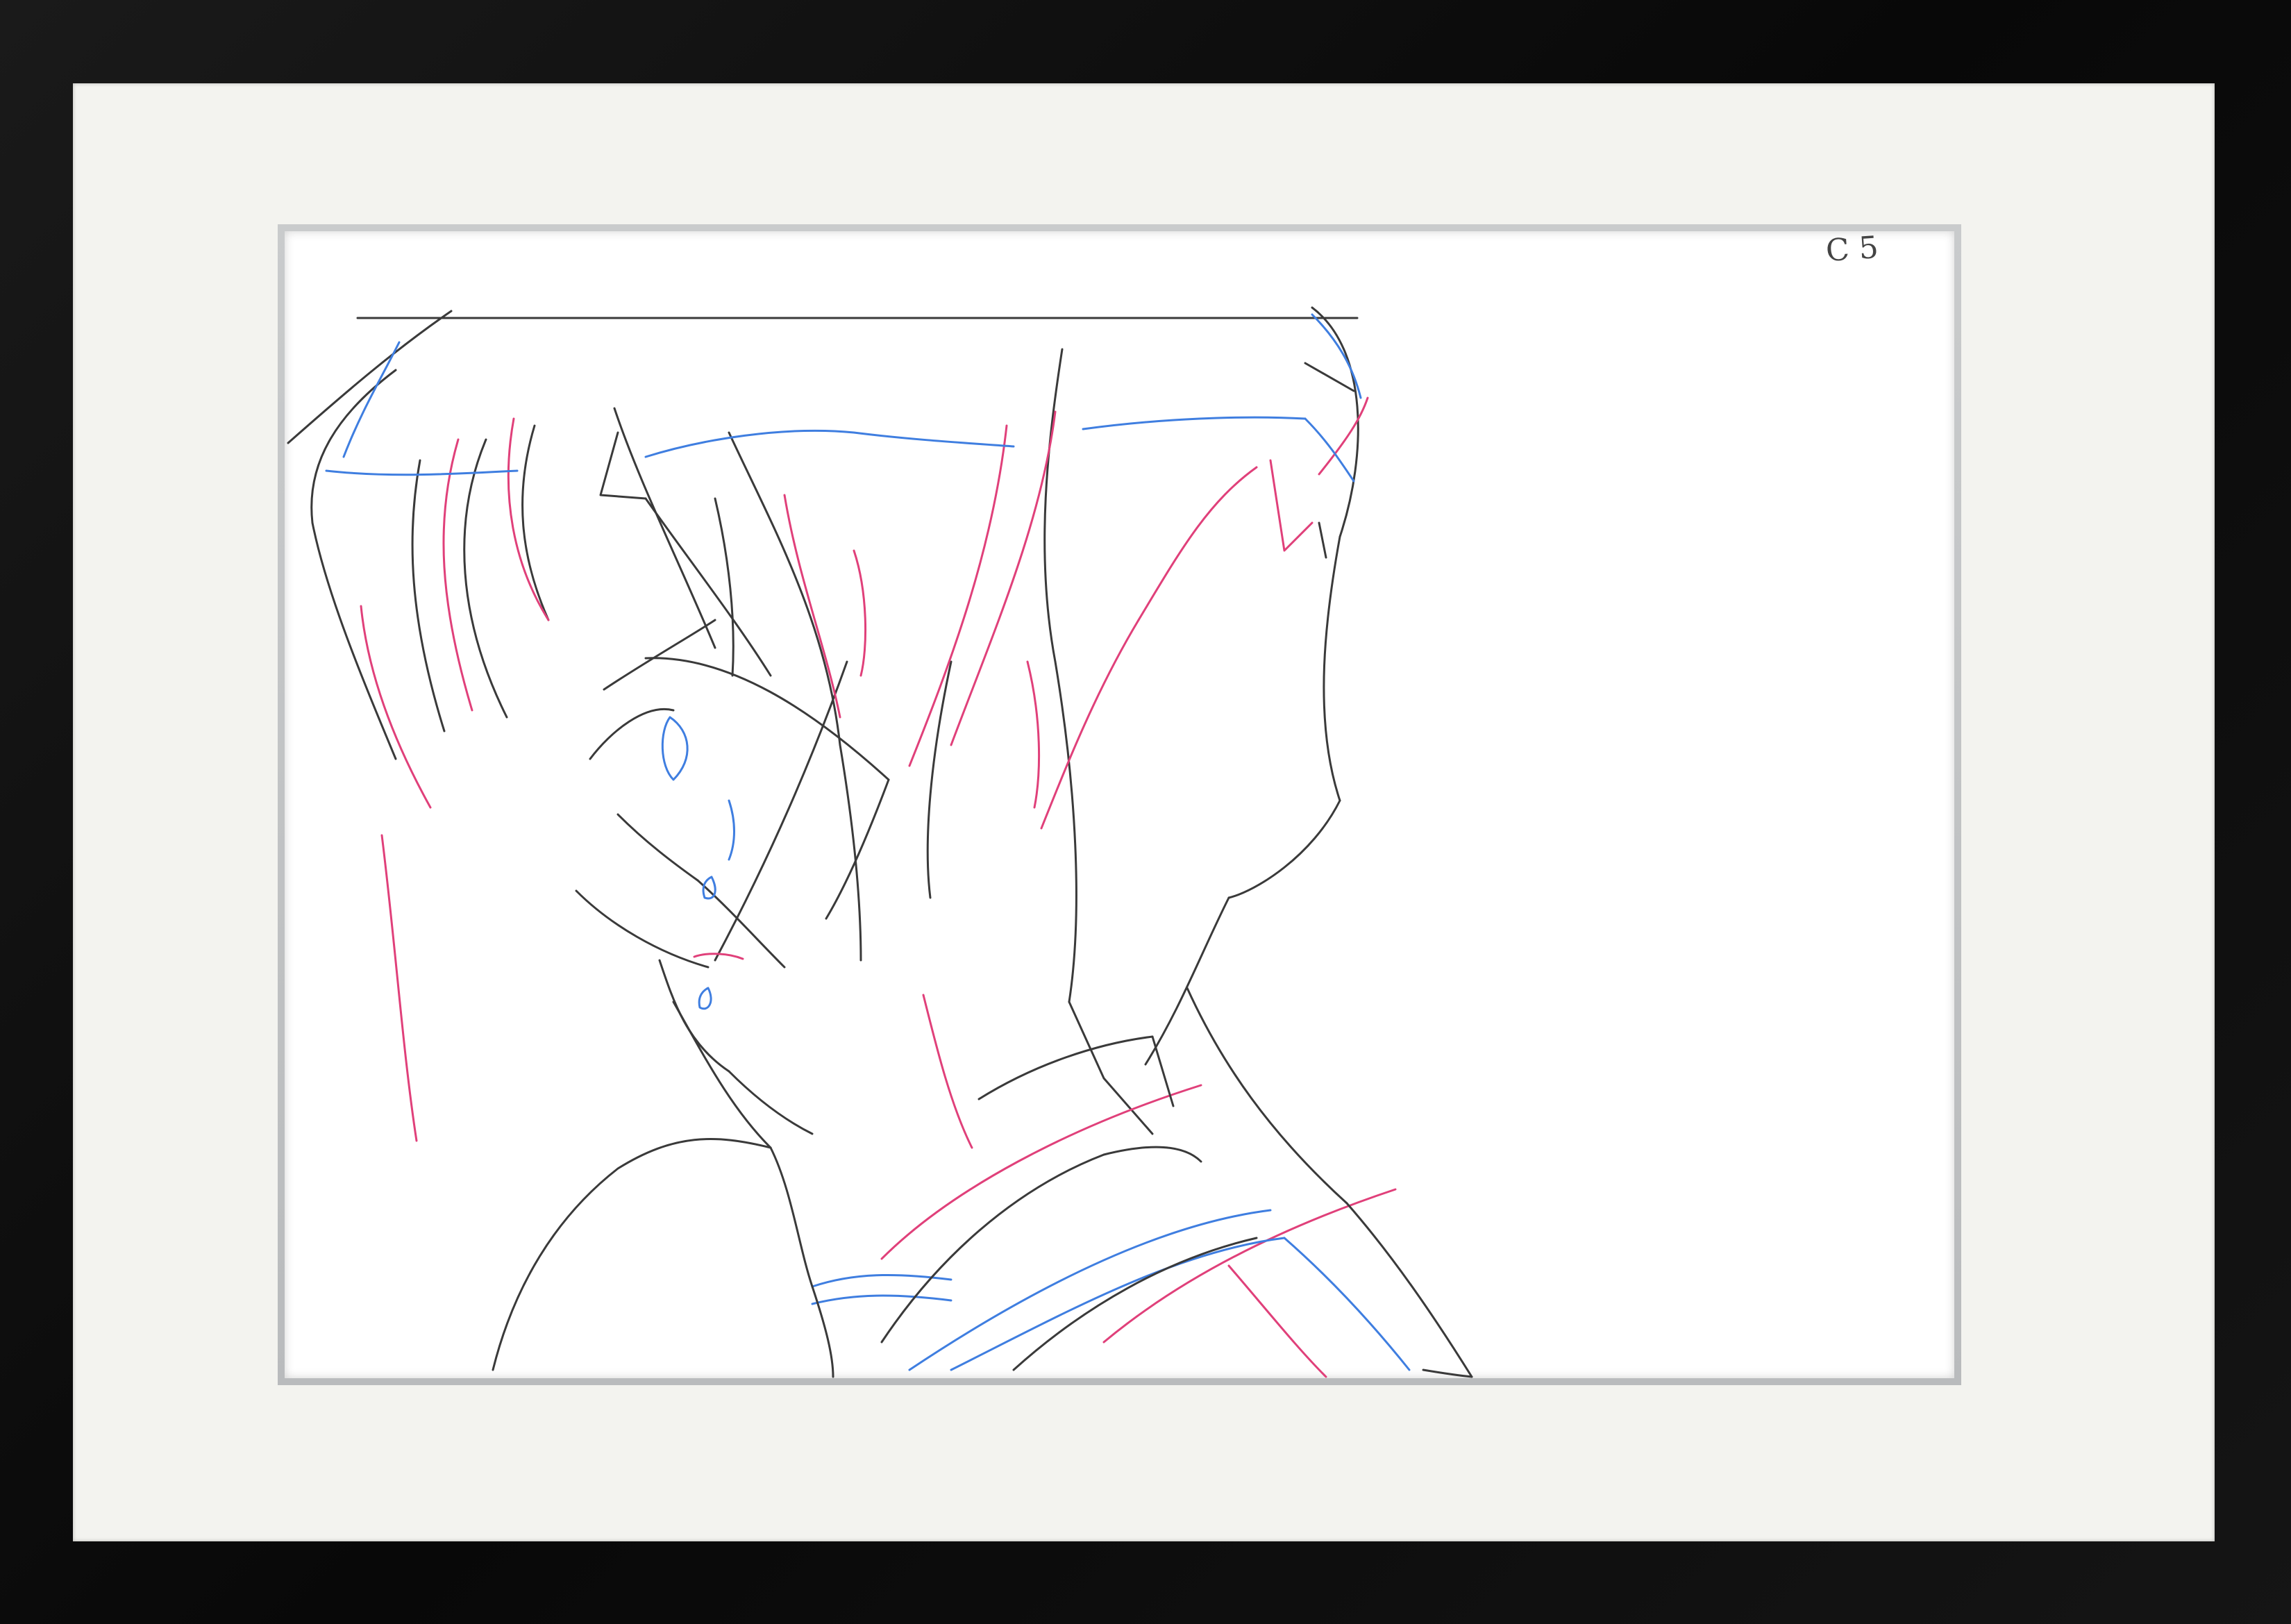 The image size is (2291, 1624). Describe the element at coordinates (694, 877) in the screenshot. I see `face-features` at that location.